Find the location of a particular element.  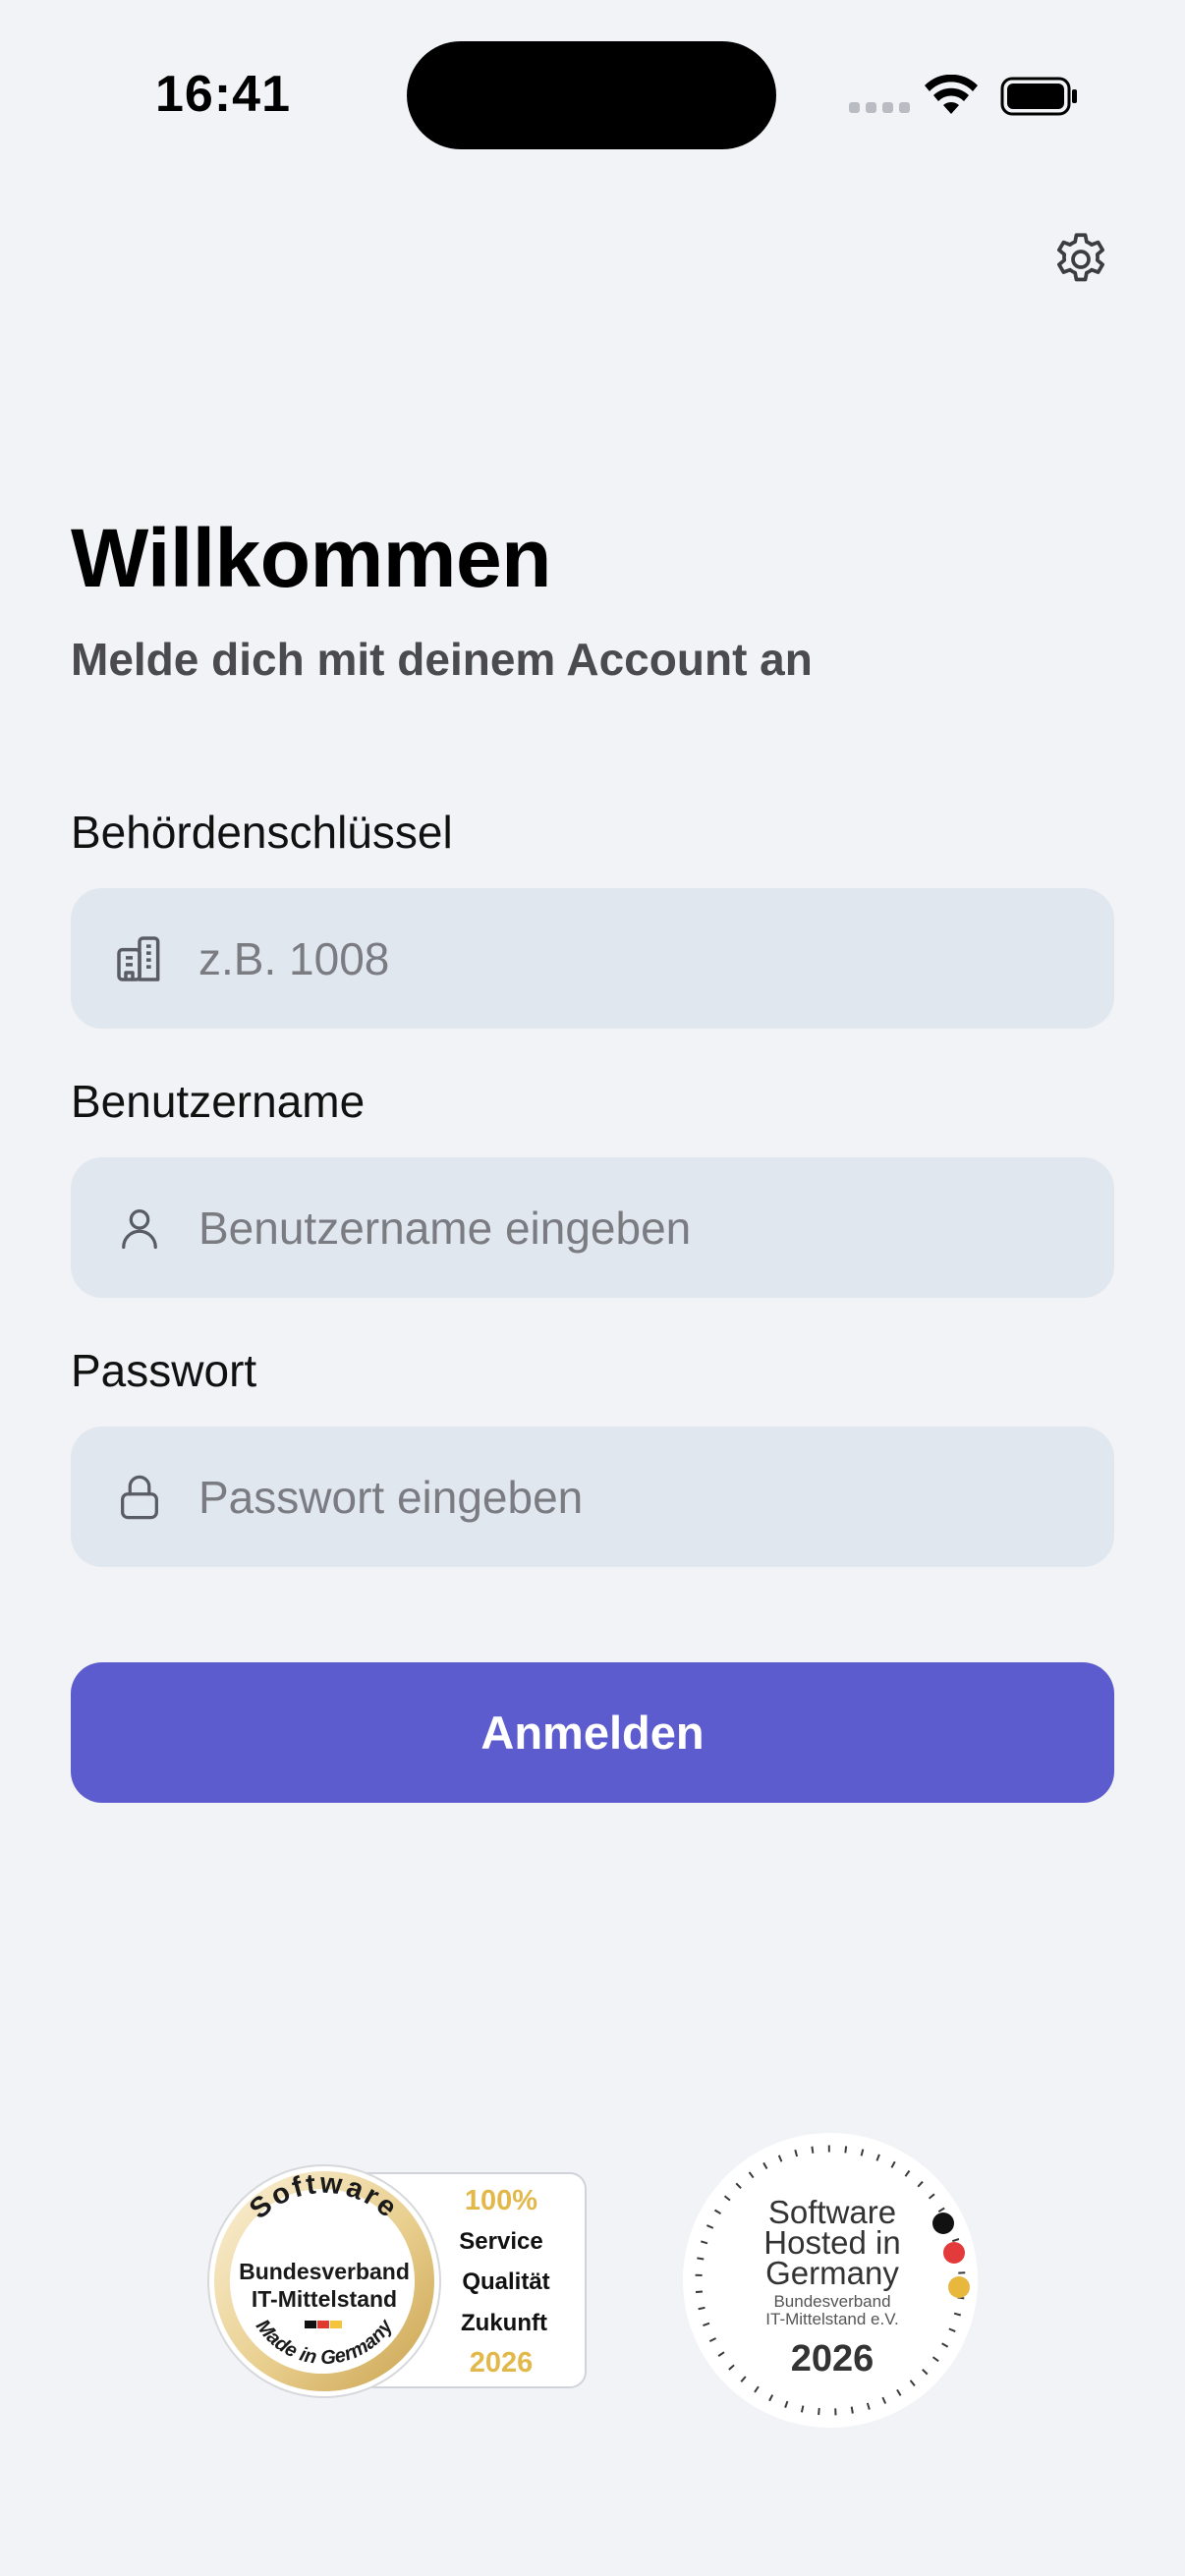

badge-side-5: 2026 is located at coordinates (502, 2363).